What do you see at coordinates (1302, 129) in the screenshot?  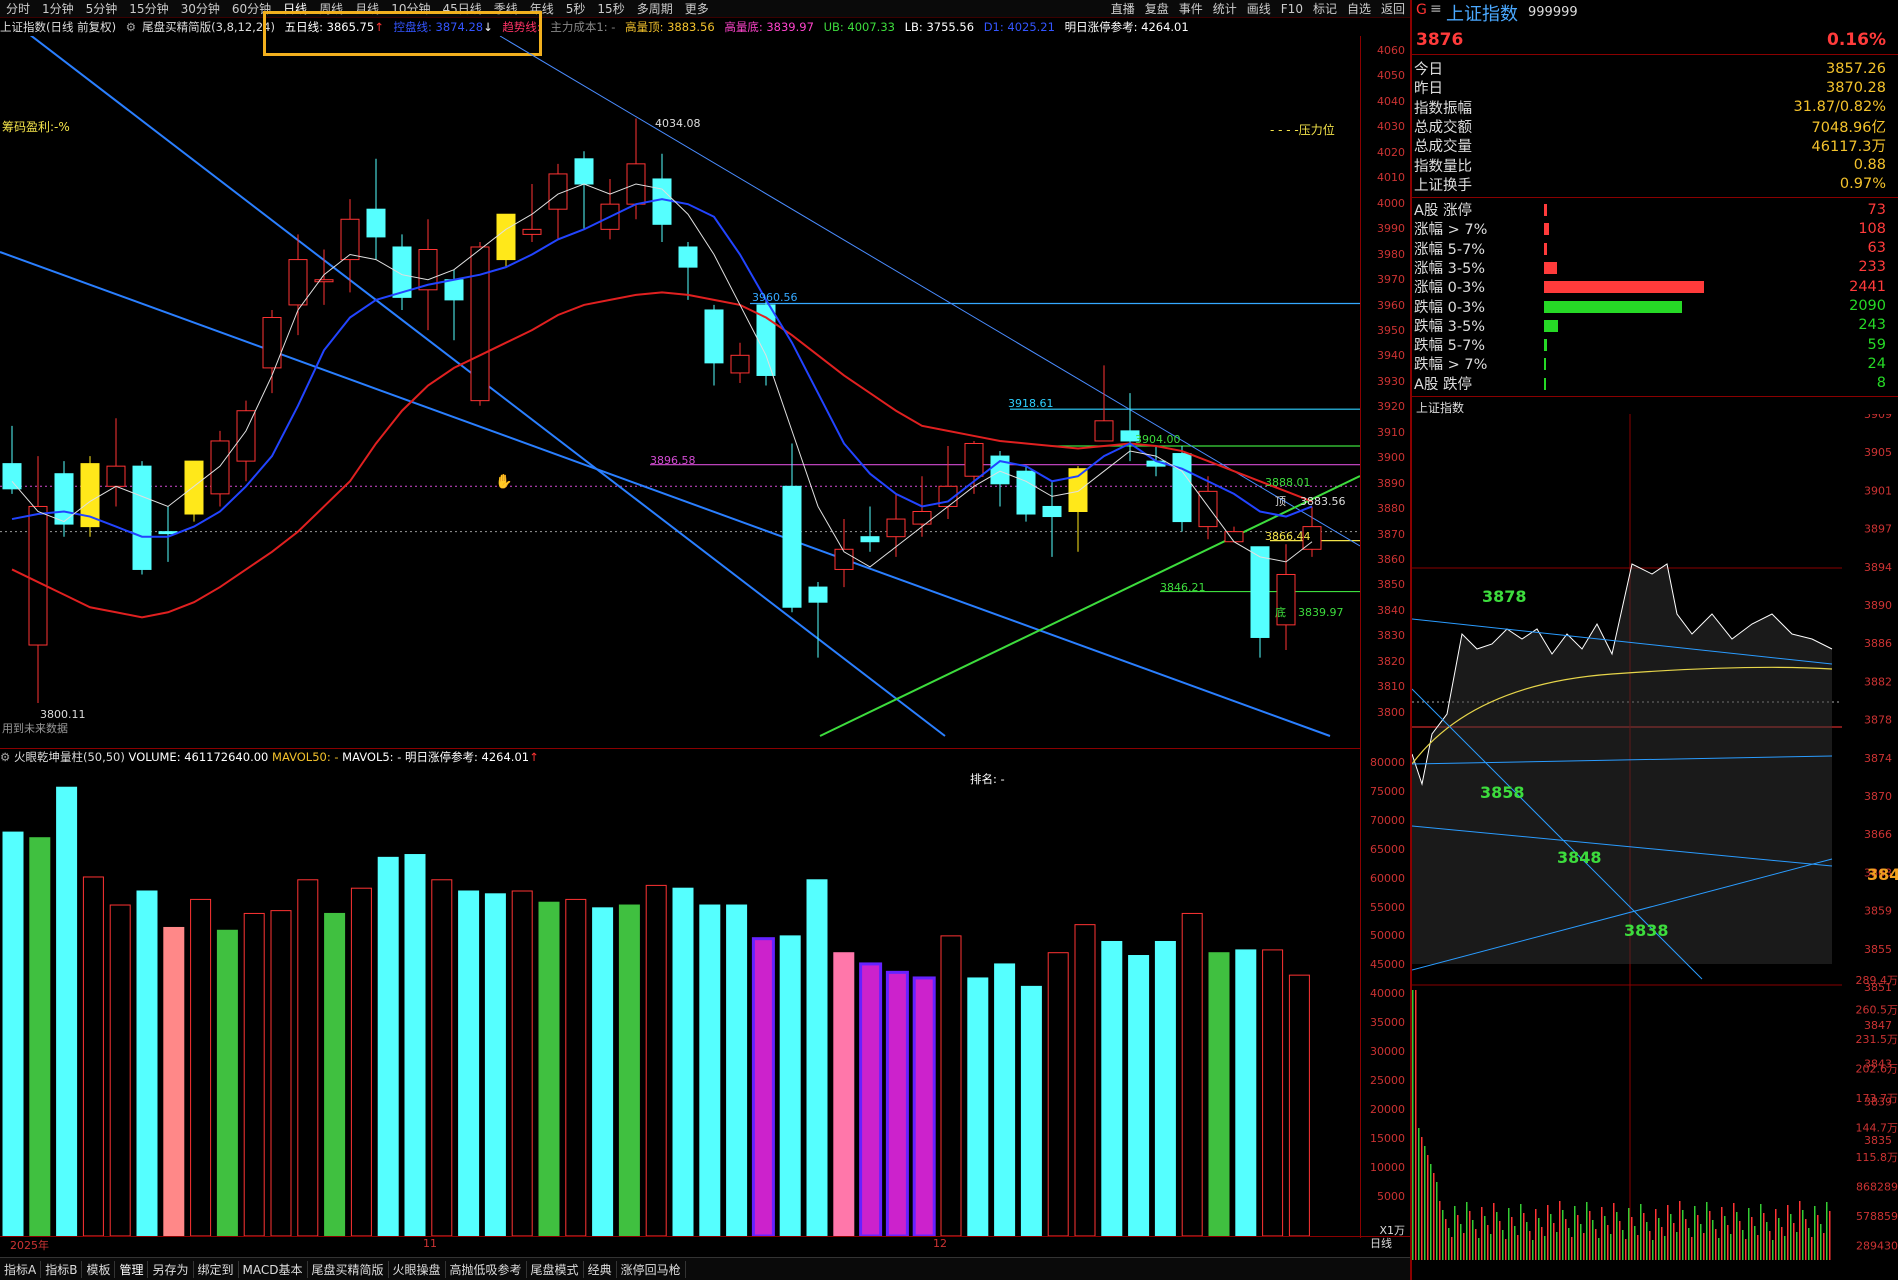 I see `pressure-label: - - - -压力位` at bounding box center [1302, 129].